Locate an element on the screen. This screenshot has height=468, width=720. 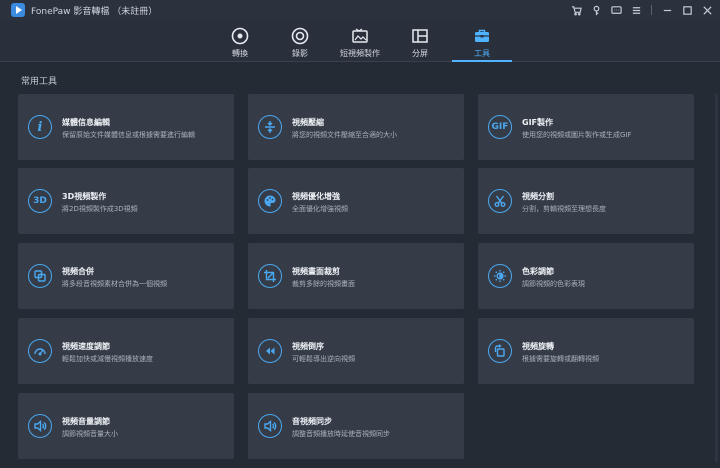
key-icon is located at coordinates (596, 10).